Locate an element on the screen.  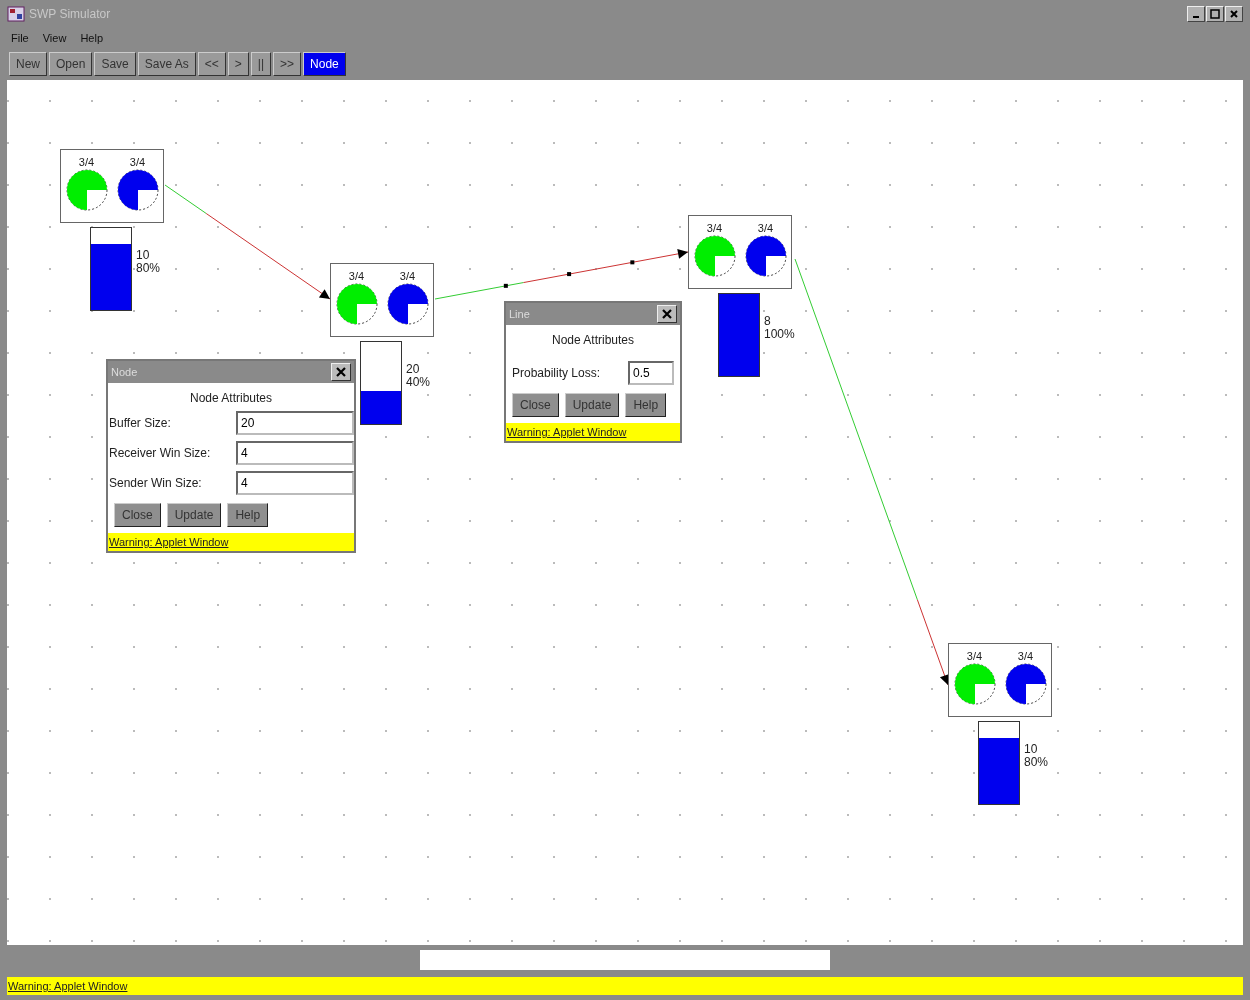
field-label: Buffer Size: is located at coordinates (140, 423).